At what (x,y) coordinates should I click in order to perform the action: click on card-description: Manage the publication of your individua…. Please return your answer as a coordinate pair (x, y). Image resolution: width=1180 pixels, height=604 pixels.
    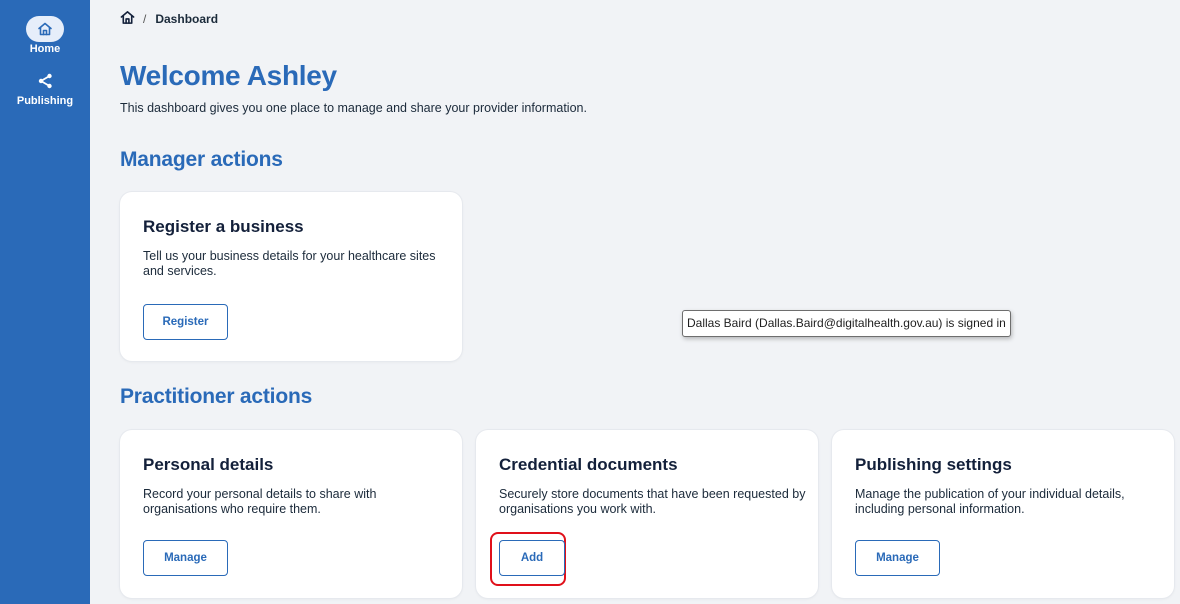
    Looking at the image, I should click on (990, 501).